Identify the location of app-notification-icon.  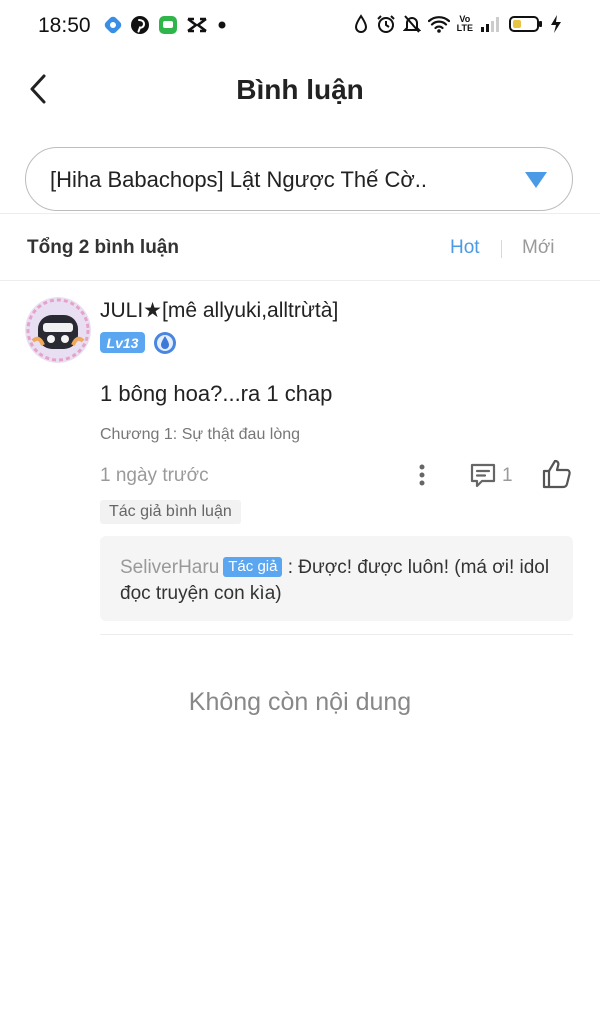
(113, 25).